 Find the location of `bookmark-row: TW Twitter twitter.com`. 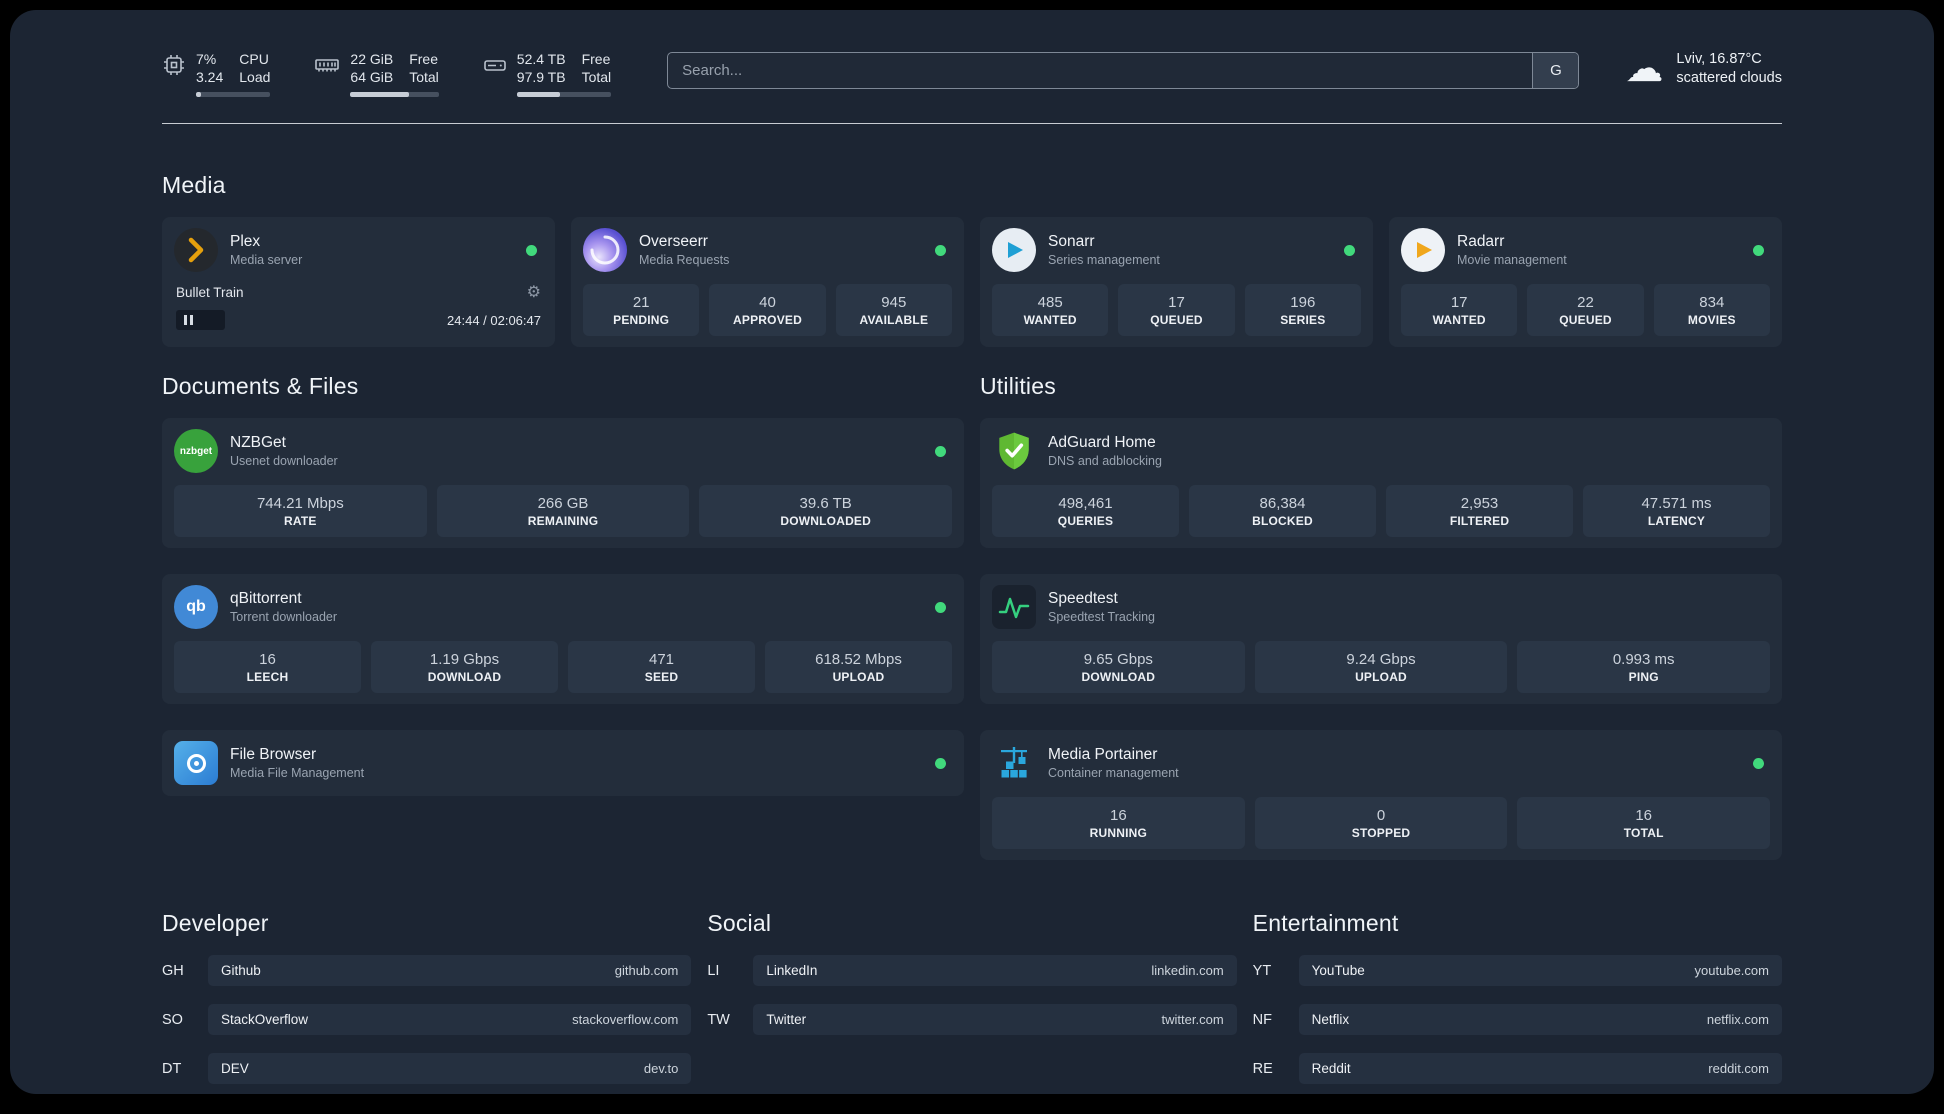

bookmark-row: TW Twitter twitter.com is located at coordinates (972, 1019).